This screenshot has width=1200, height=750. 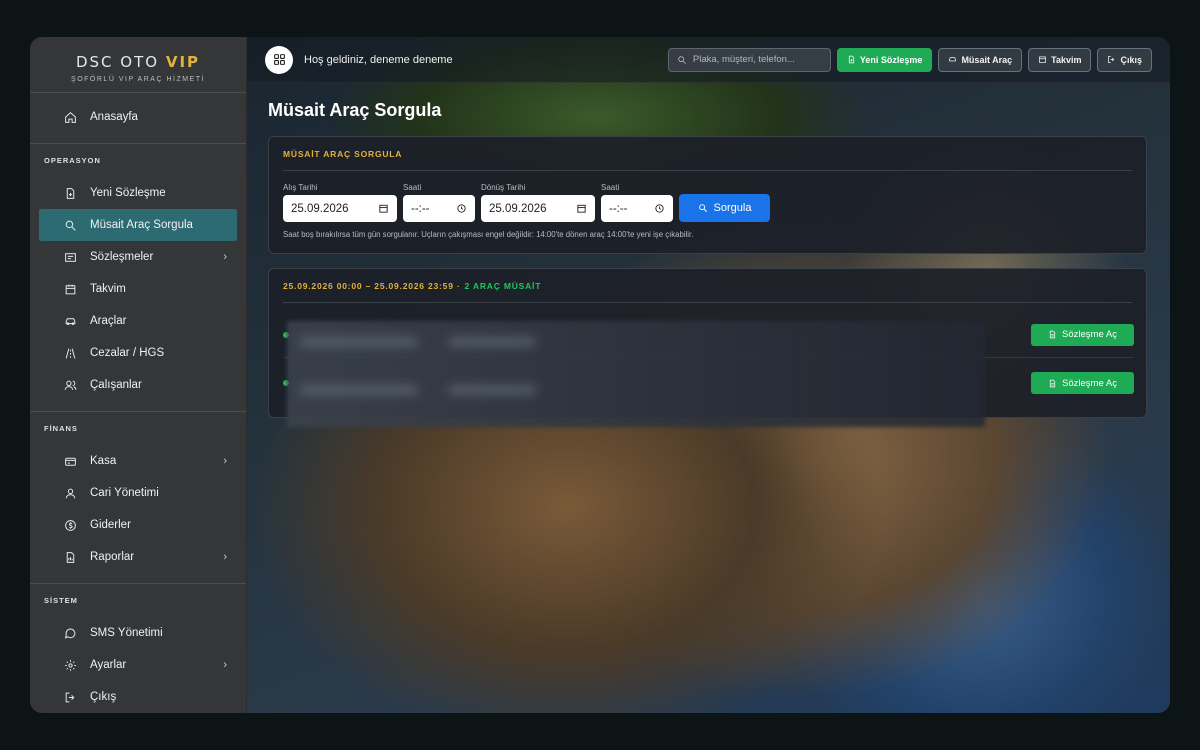 I want to click on sidebar-item-home: Anasayfa, so click(x=138, y=117).